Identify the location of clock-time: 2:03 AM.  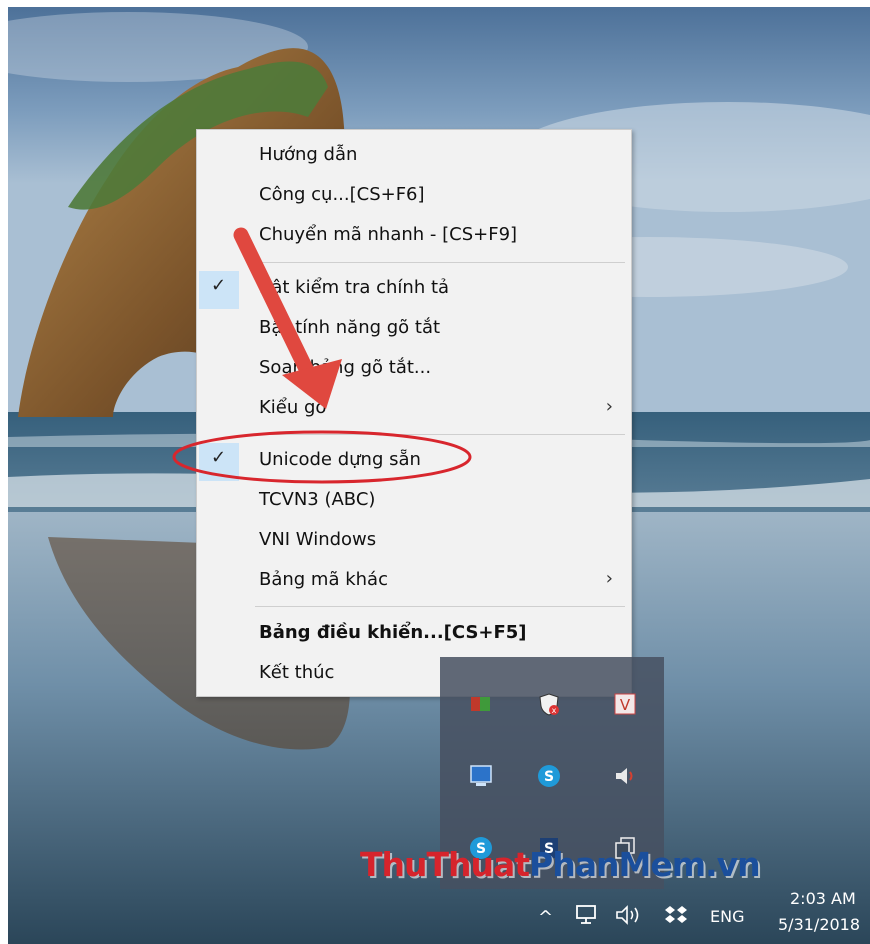
(823, 898).